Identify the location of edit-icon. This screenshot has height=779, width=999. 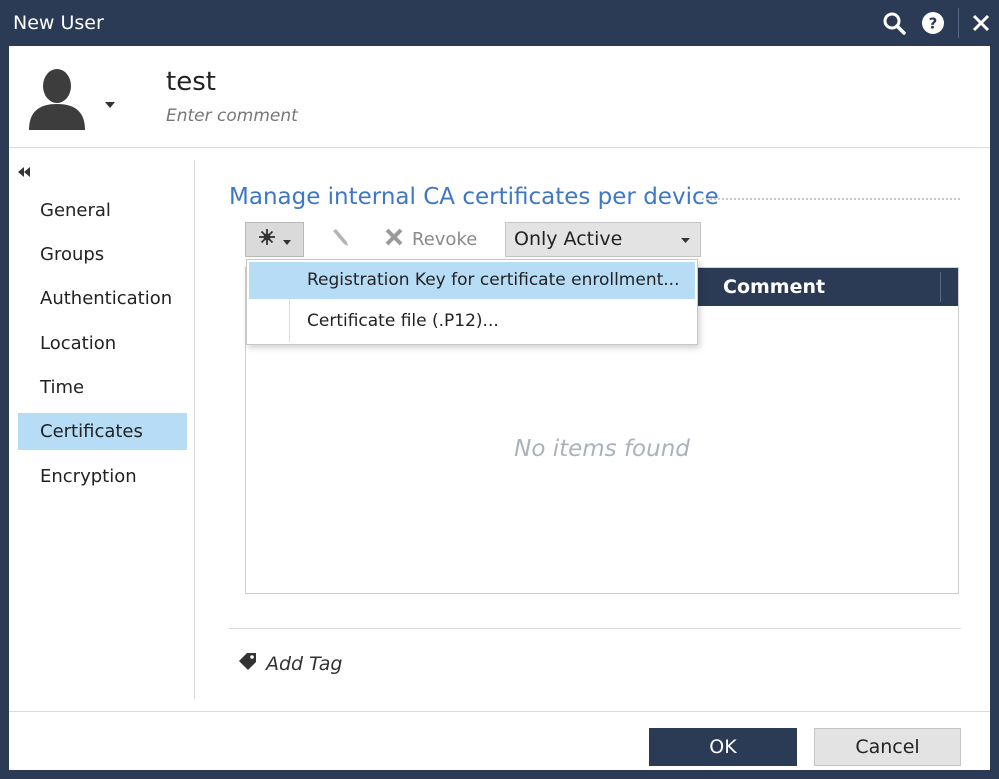
(340, 239).